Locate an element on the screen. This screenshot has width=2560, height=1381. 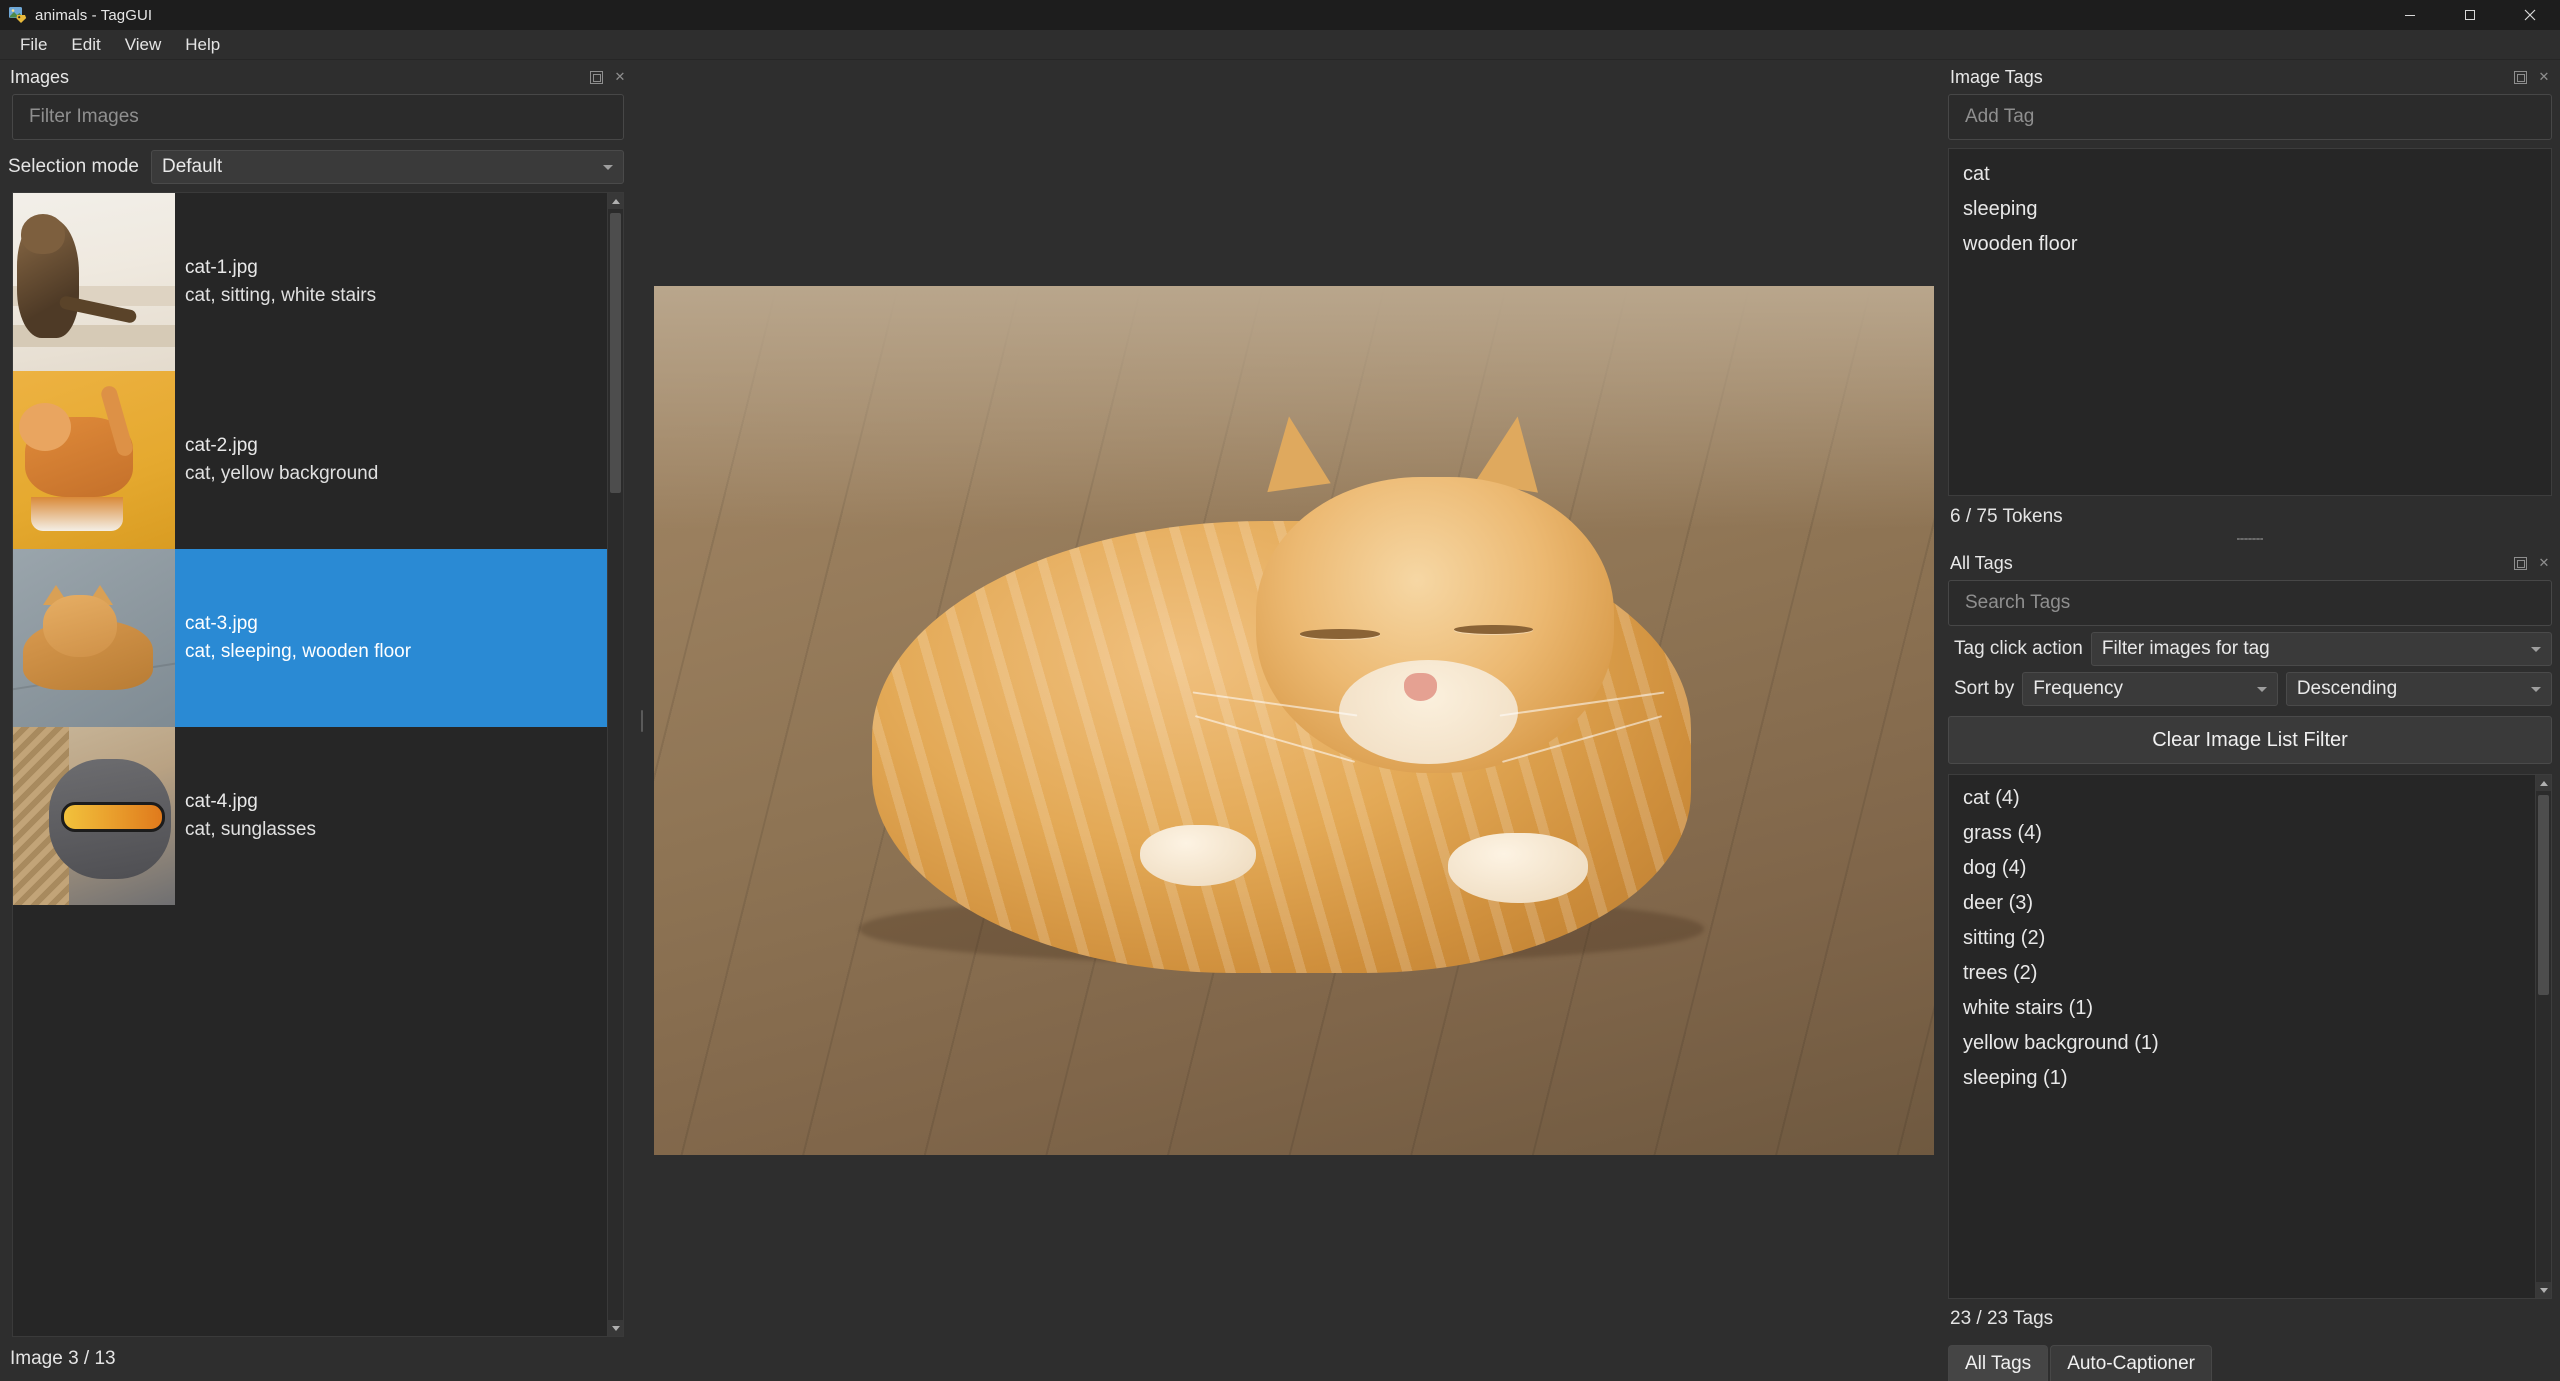
tag-click-action-row: Tag click action Filter images for tag is located at coordinates (2250, 646).